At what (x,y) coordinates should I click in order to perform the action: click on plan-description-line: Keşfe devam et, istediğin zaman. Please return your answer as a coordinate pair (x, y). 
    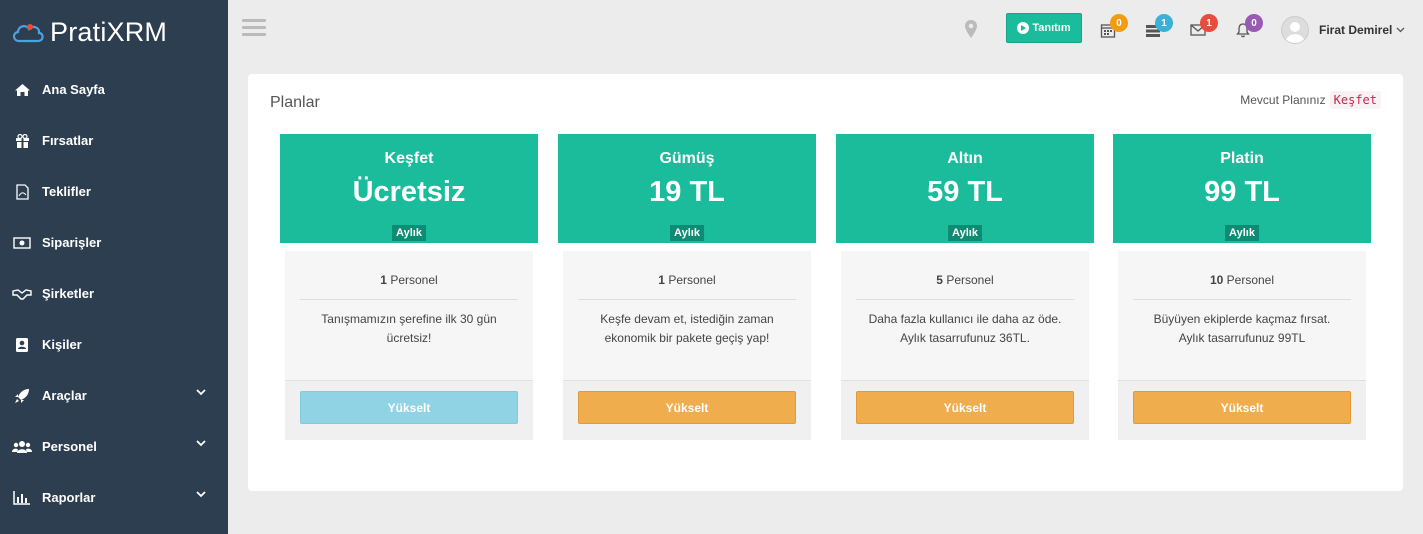
    Looking at the image, I should click on (687, 319).